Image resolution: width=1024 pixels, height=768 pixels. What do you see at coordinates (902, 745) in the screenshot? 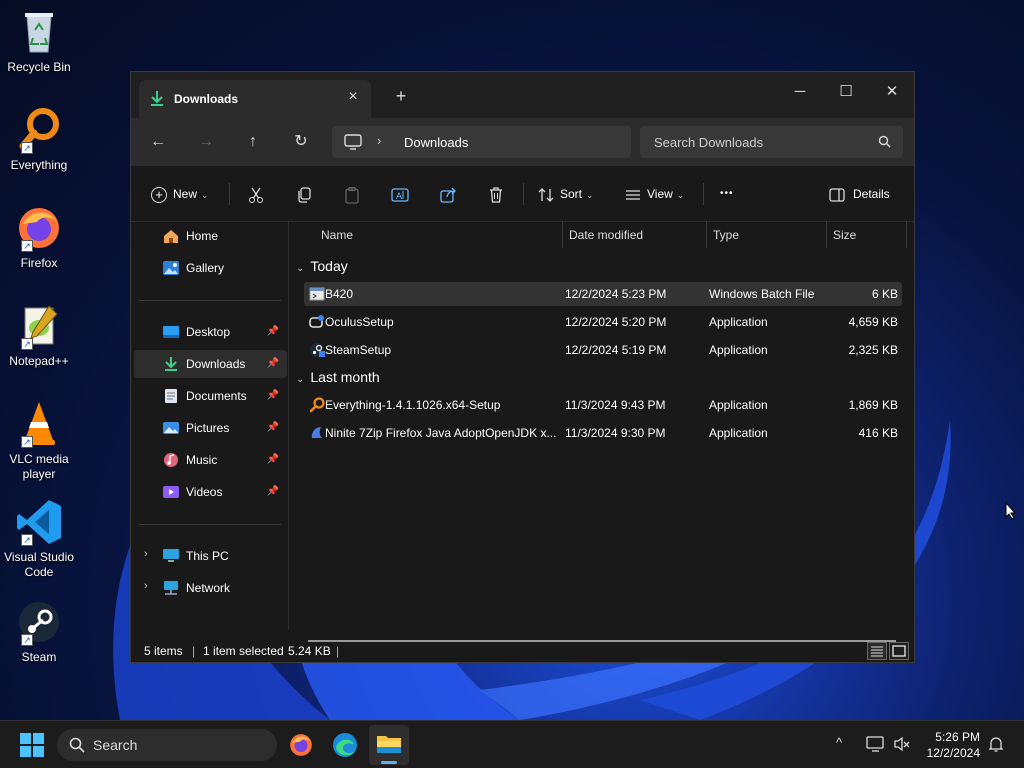
I see `volume-muted-icon` at bounding box center [902, 745].